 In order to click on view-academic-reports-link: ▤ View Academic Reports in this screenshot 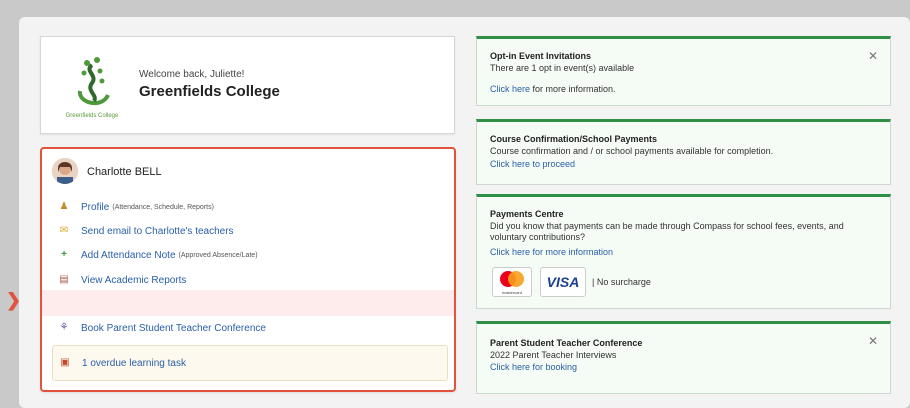, I will do `click(122, 280)`.